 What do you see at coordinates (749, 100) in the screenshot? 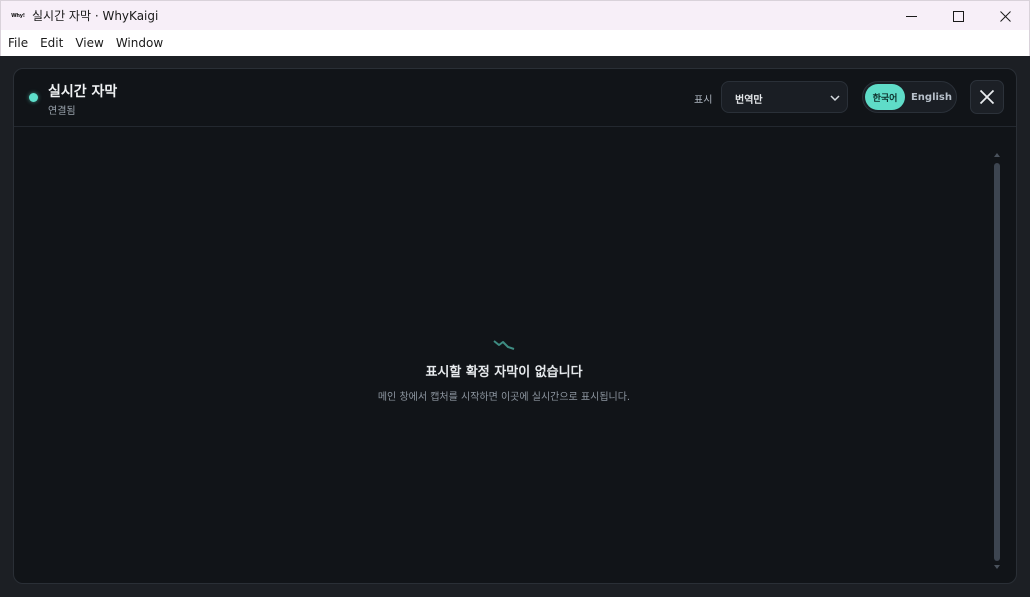
I see `display-mode-value: 번역만` at bounding box center [749, 100].